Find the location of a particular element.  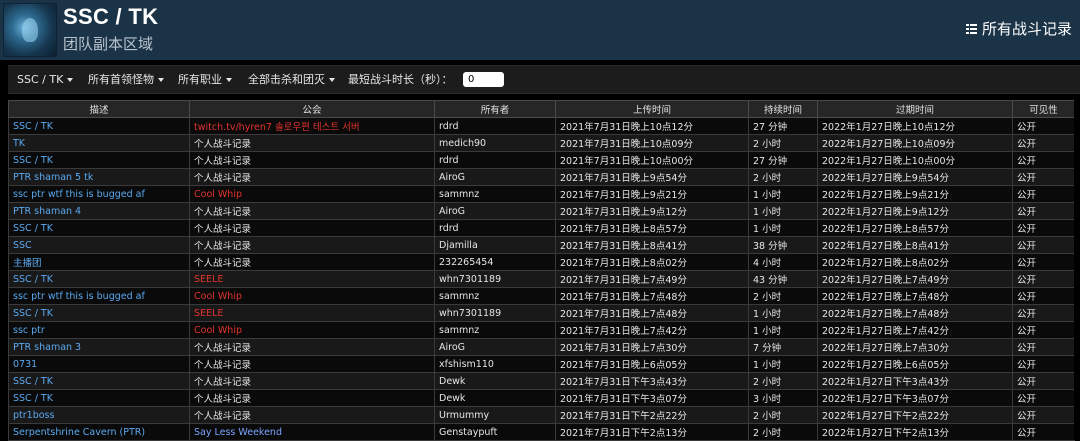

scrollbar is located at coordinates (1077, 270).